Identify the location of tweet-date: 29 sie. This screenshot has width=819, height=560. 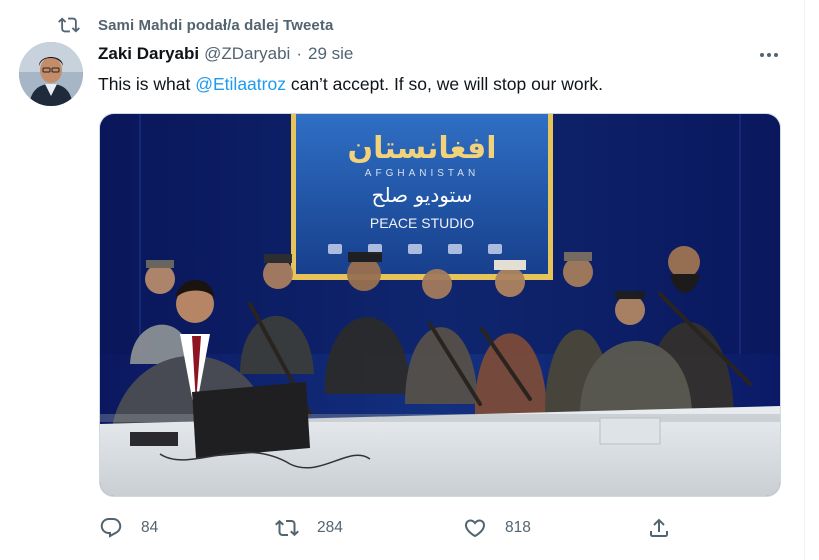
(330, 54).